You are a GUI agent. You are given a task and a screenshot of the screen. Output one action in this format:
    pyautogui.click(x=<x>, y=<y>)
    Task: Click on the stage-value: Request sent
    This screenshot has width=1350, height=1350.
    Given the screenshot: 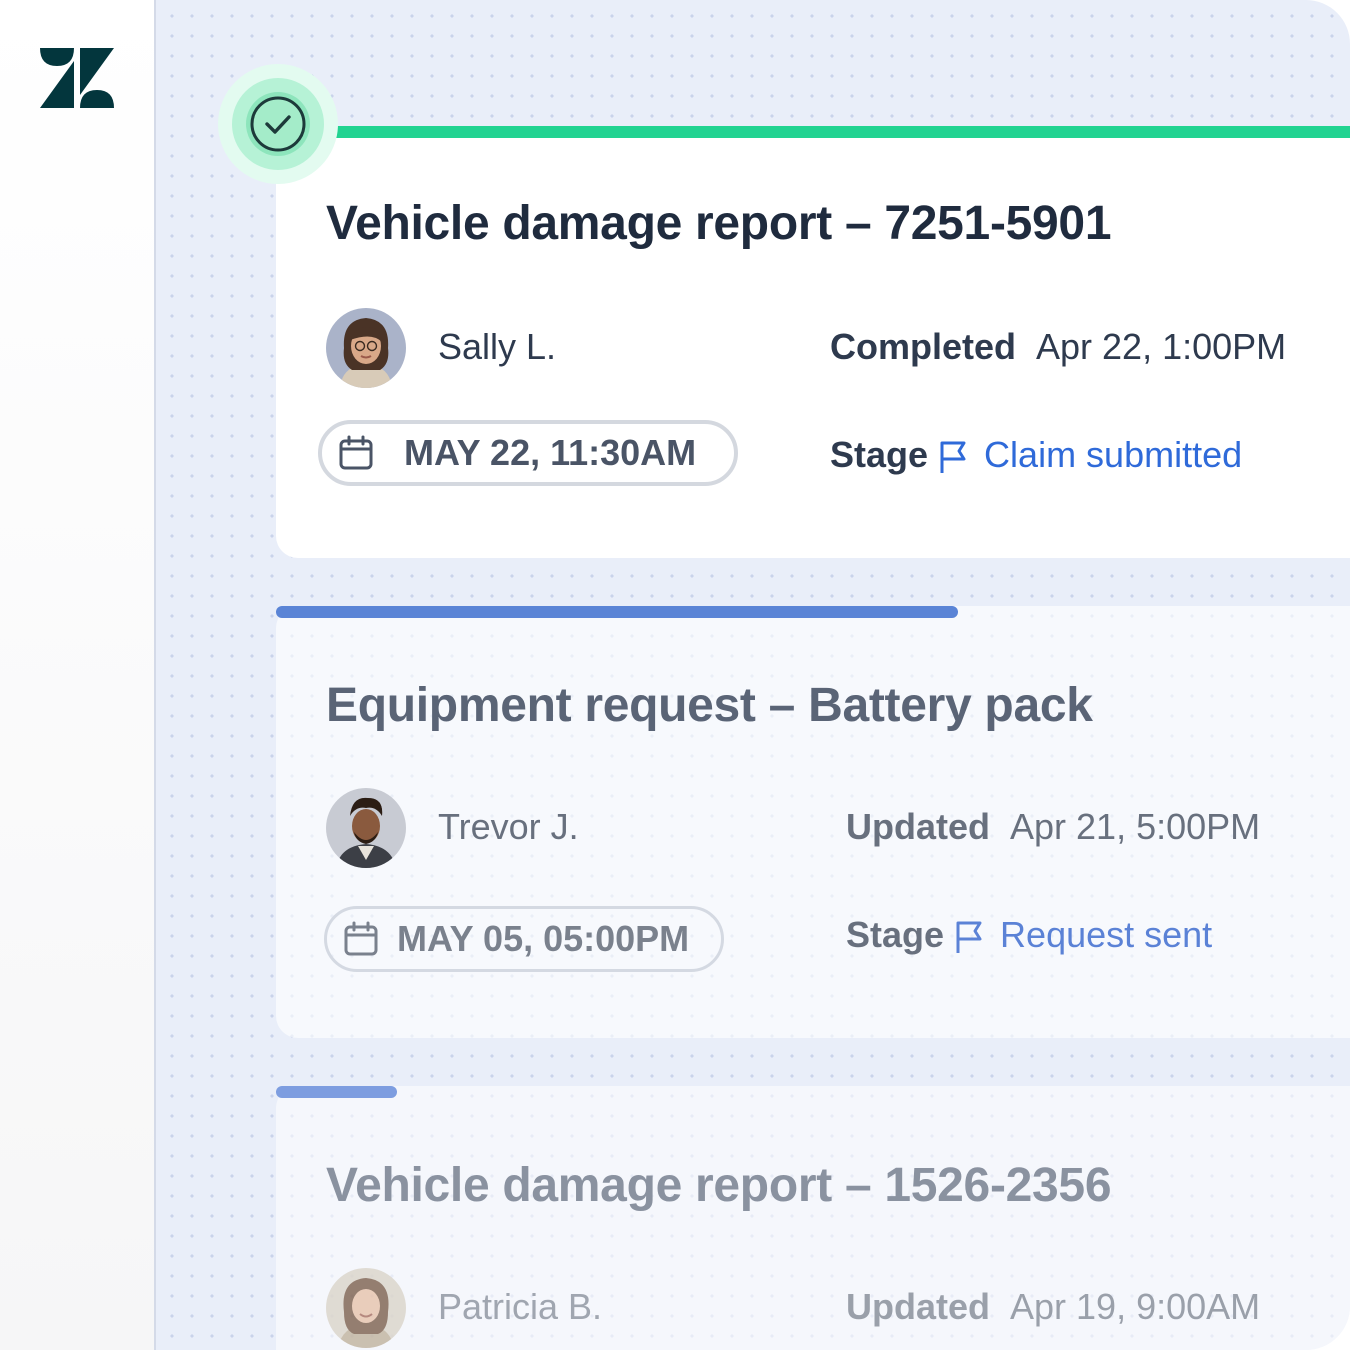 What is the action you would take?
    pyautogui.click(x=1106, y=934)
    